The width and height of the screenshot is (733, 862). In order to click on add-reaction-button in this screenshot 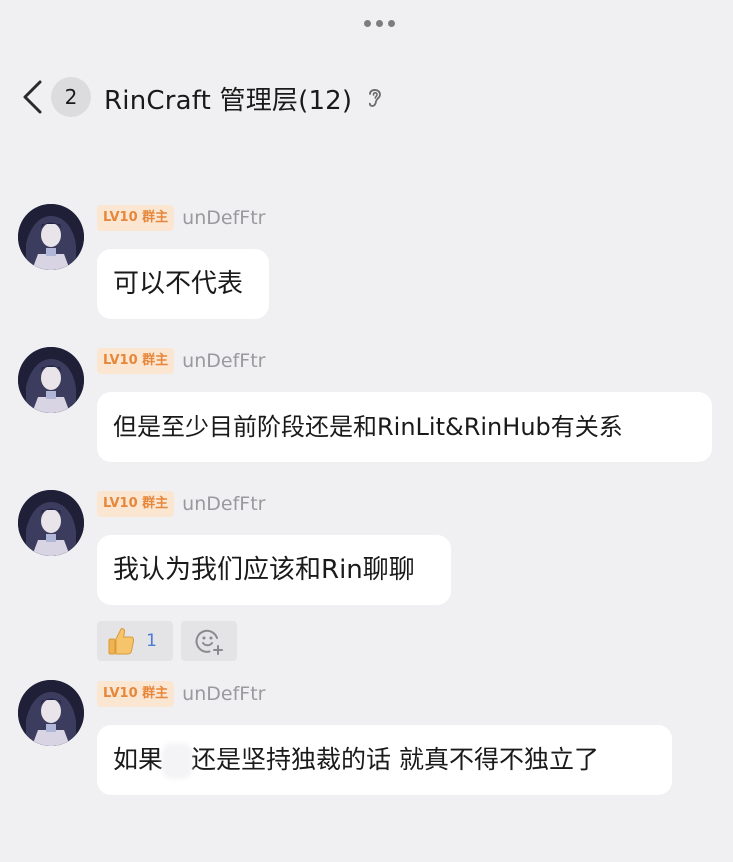, I will do `click(209, 641)`.